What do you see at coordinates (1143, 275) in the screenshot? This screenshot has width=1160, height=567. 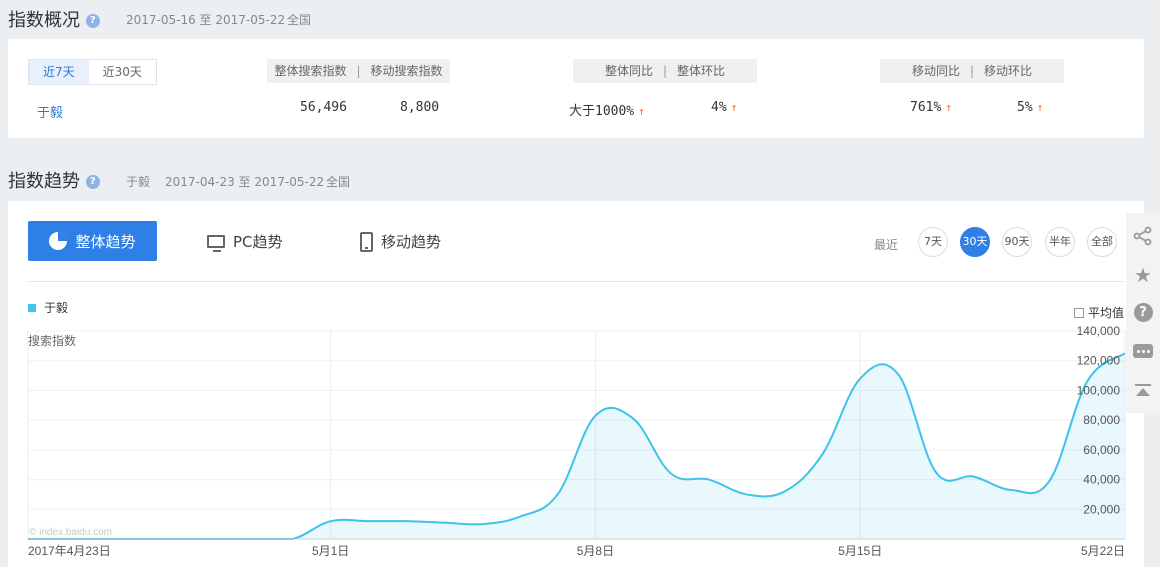 I see `star-icon: ★` at bounding box center [1143, 275].